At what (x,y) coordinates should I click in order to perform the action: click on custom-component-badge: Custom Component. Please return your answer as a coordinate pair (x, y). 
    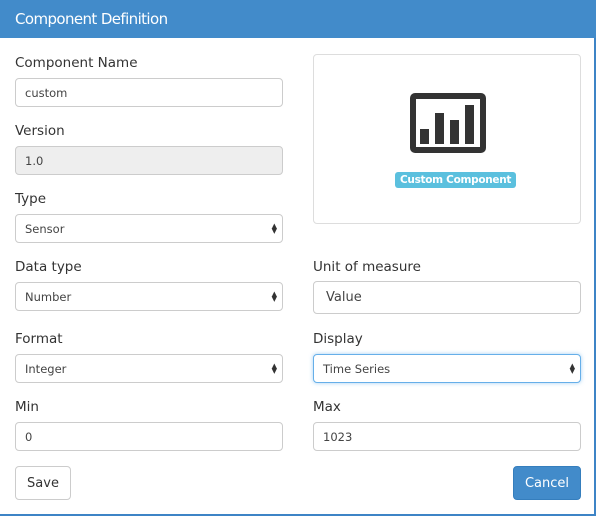
    Looking at the image, I should click on (456, 180).